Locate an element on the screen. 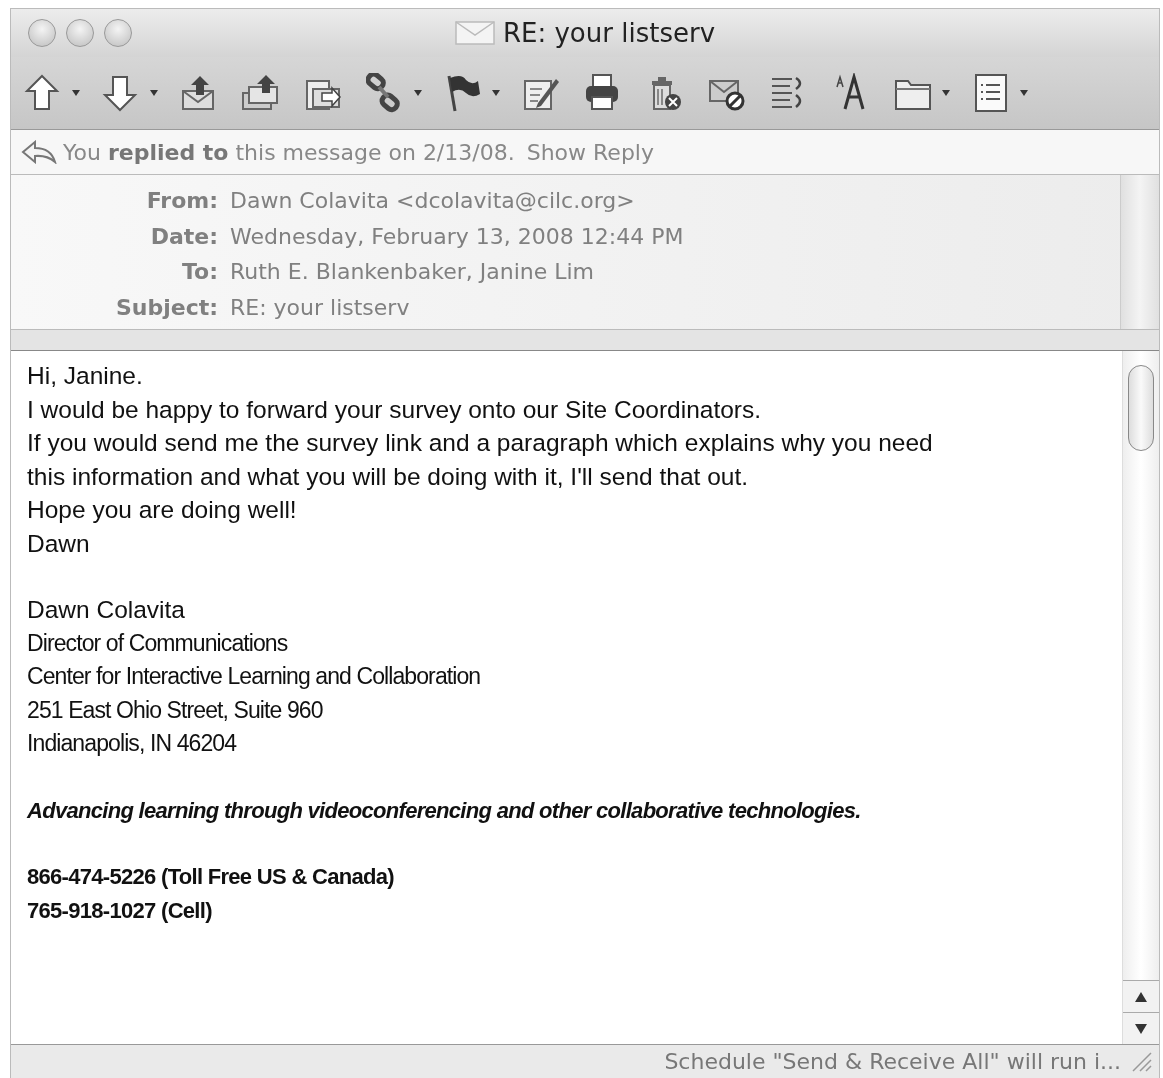  header-label: Subject: is located at coordinates (166, 307).